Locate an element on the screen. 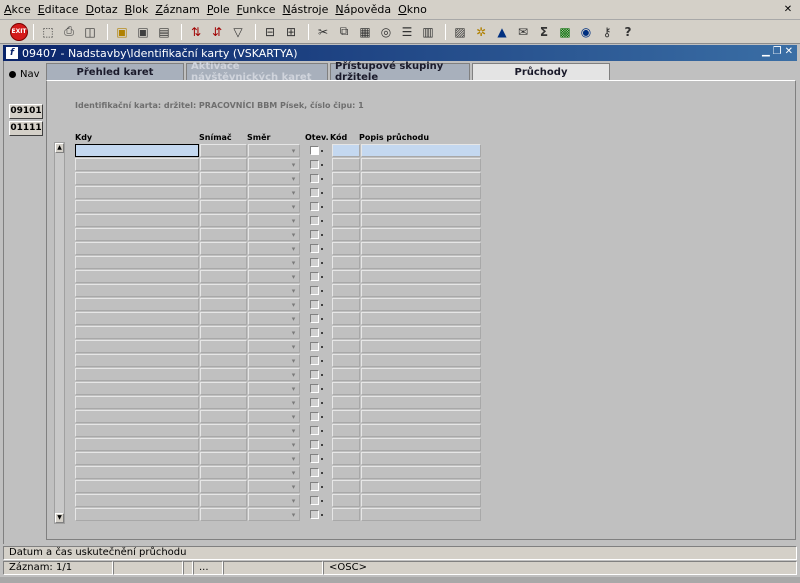 Image resolution: width=800 pixels, height=583 pixels. search-icon: ◎ is located at coordinates (386, 32).